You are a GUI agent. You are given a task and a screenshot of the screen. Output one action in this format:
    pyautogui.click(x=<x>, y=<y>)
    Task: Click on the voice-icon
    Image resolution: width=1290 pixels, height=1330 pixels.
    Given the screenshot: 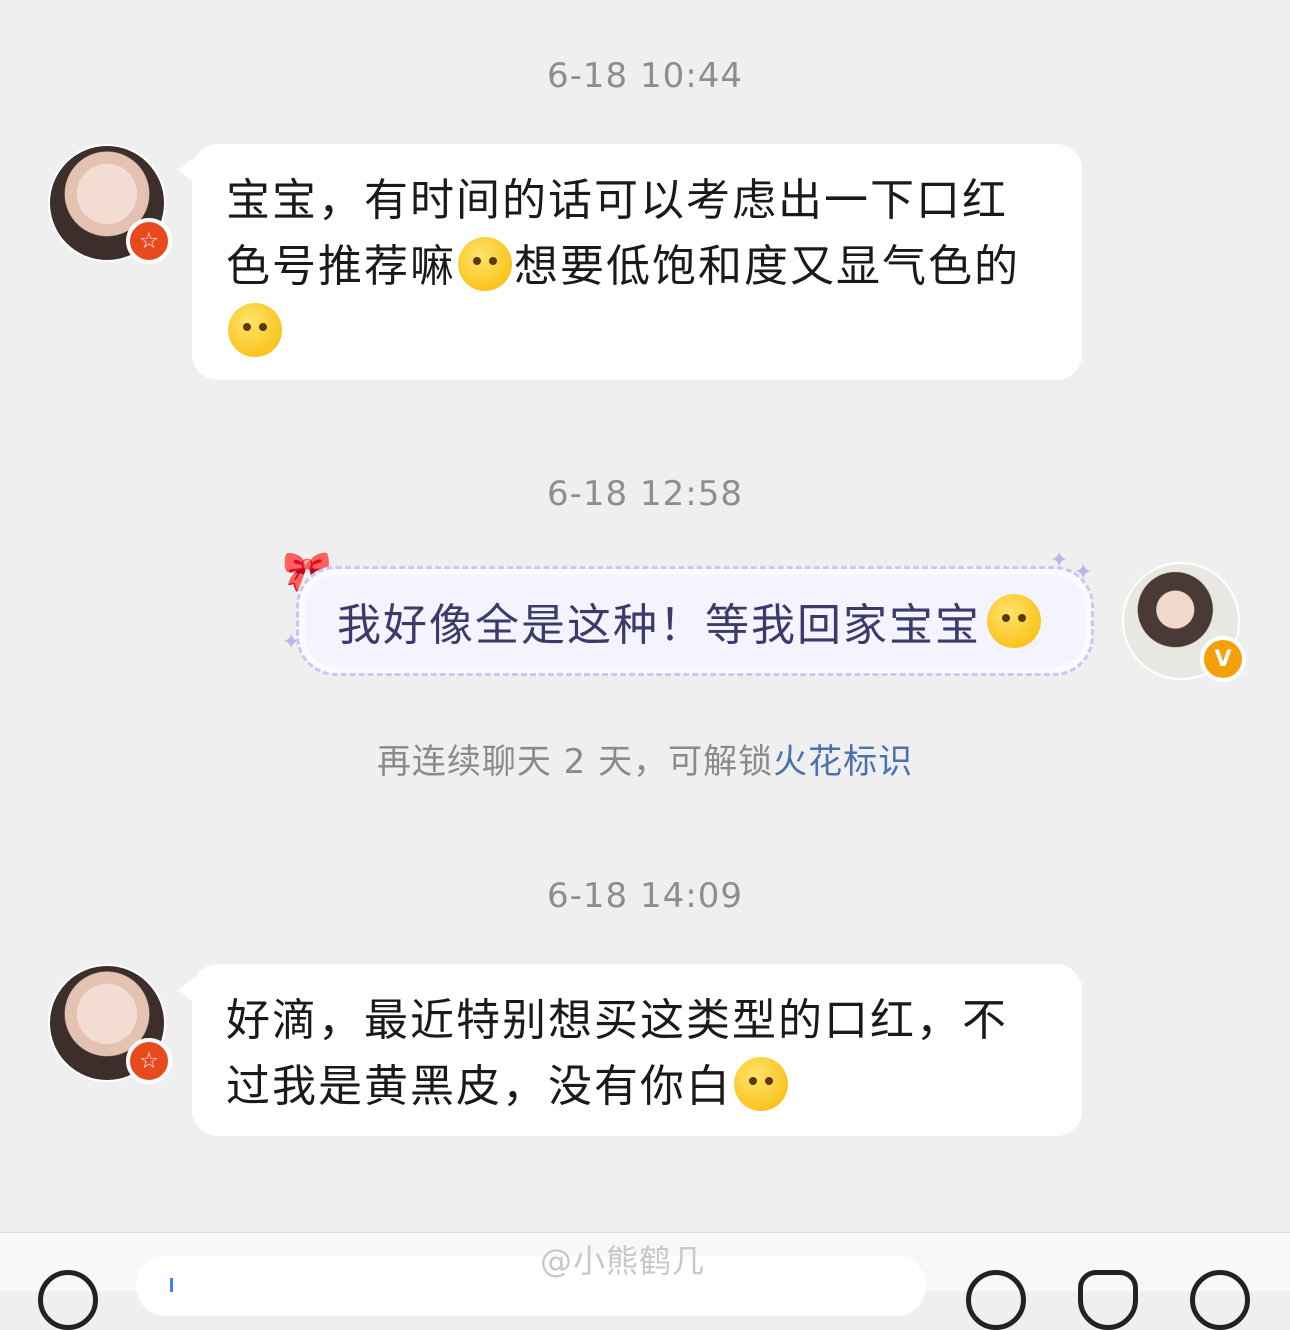 What is the action you would take?
    pyautogui.click(x=68, y=1300)
    